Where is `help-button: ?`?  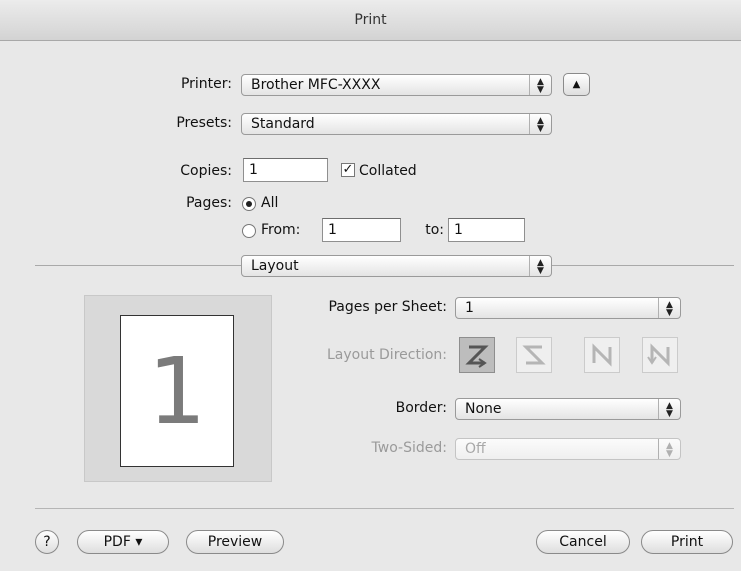
help-button: ? is located at coordinates (47, 542).